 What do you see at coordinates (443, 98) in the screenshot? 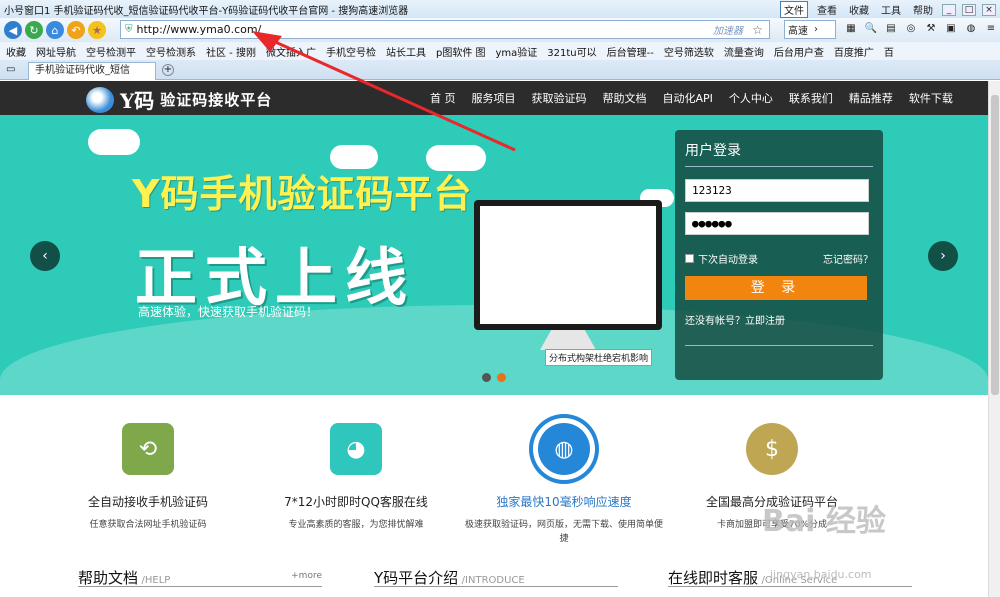
I see `nav-home: 首 页` at bounding box center [443, 98].